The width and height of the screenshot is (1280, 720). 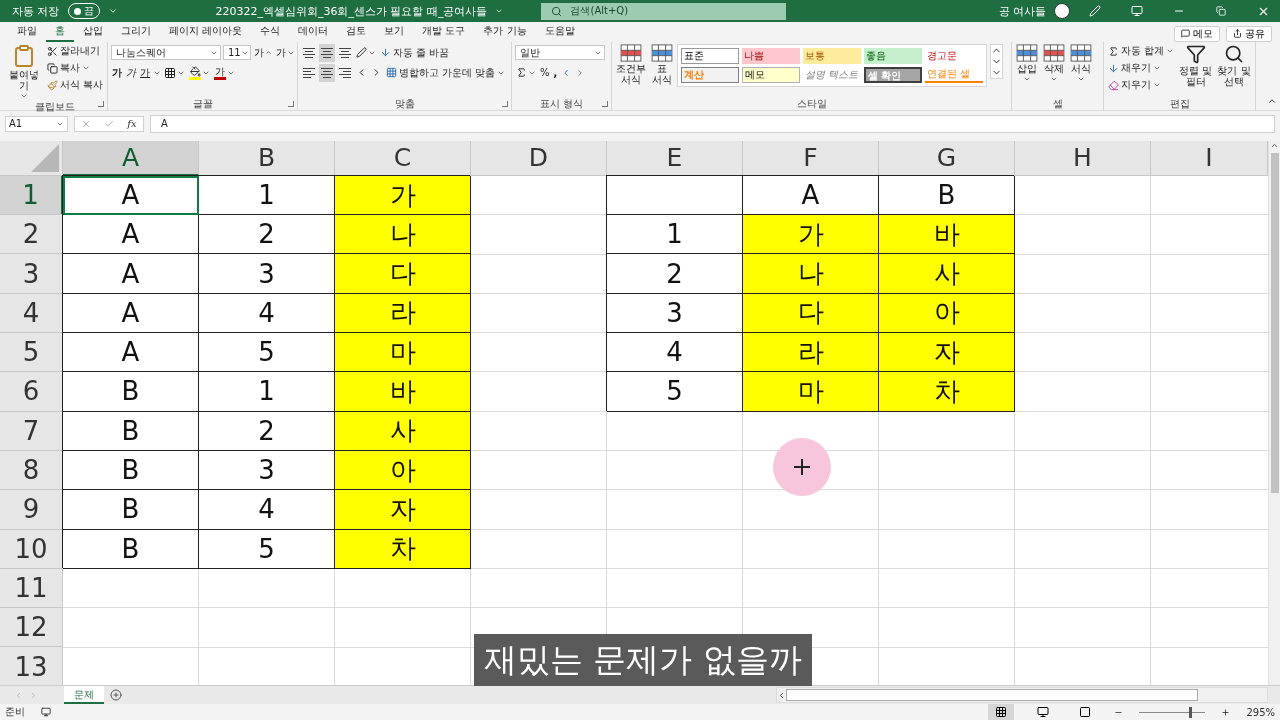 I want to click on format-painter-button: 서식 복사, so click(x=74, y=85).